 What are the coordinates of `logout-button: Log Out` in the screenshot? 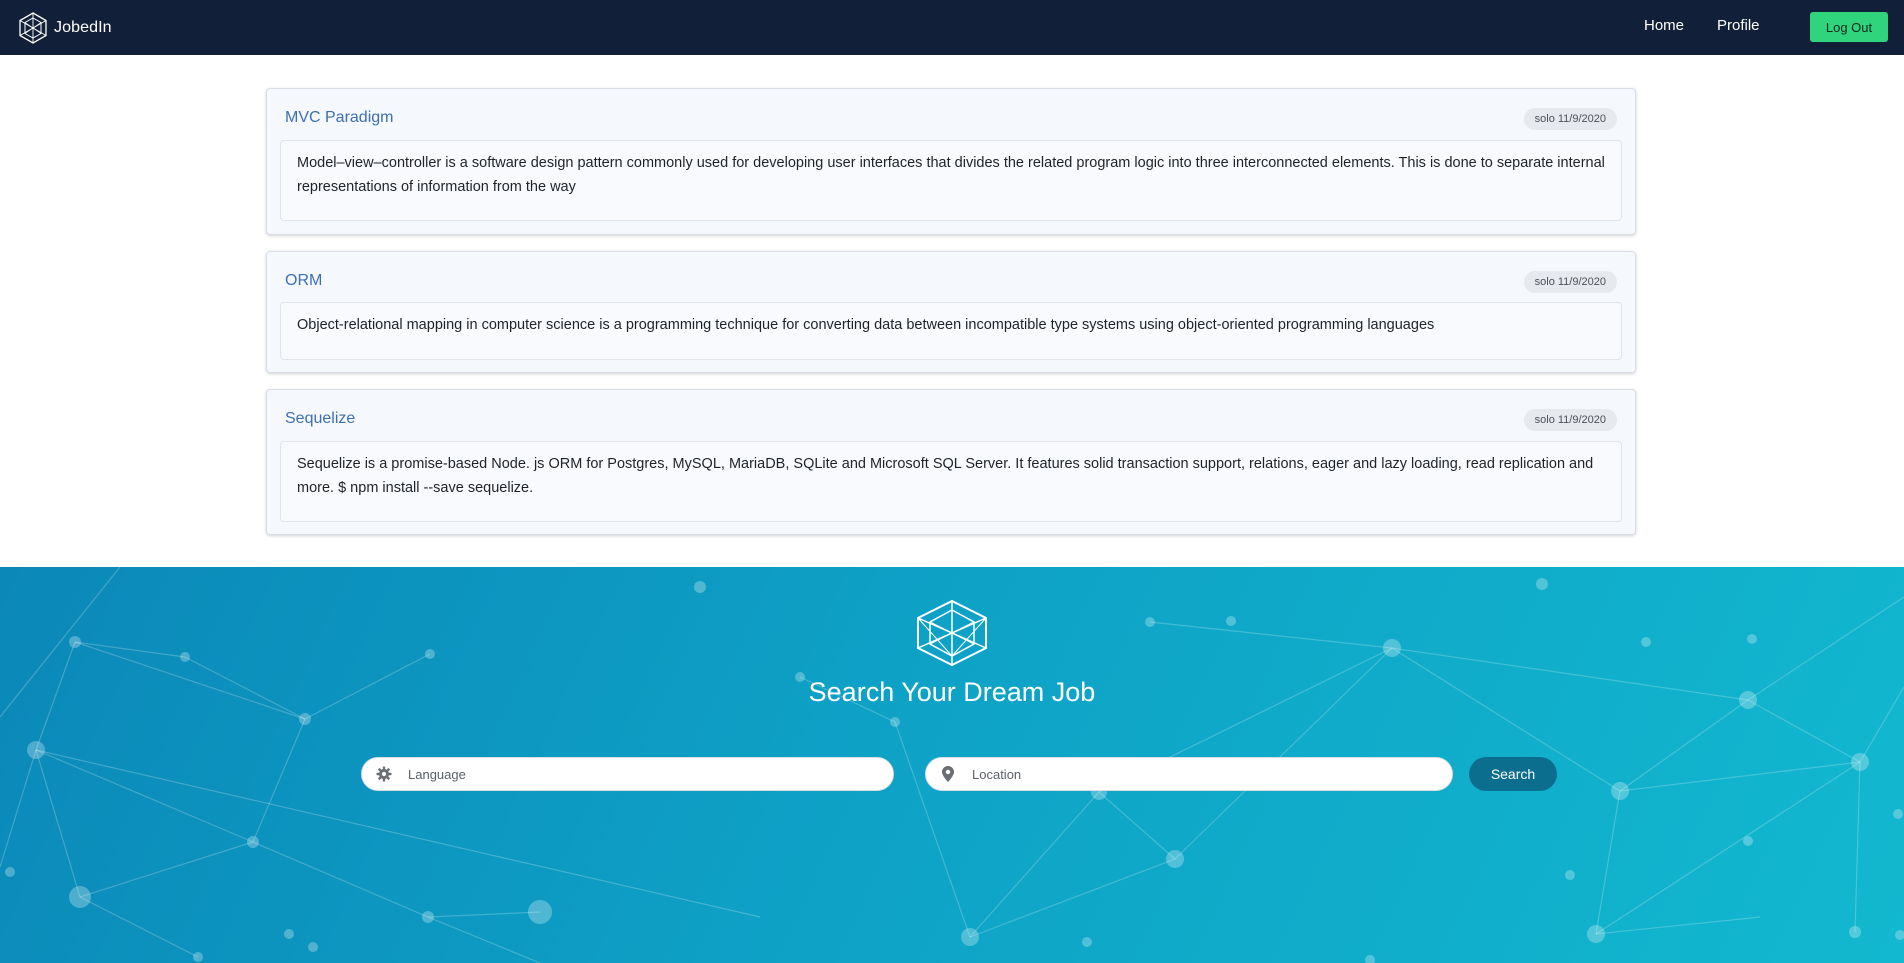 It's located at (1849, 27).